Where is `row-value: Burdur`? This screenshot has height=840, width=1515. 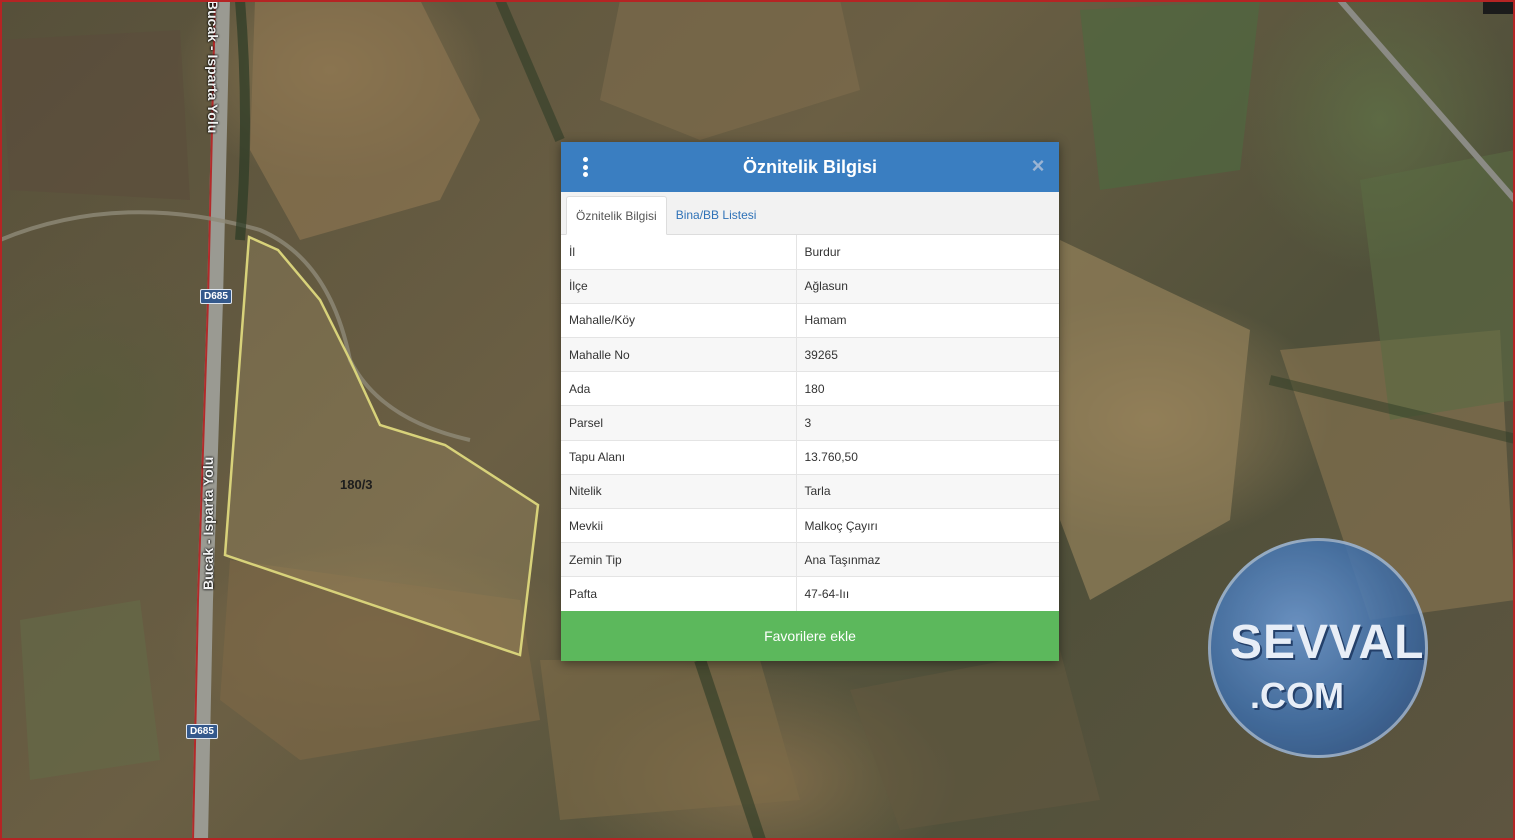 row-value: Burdur is located at coordinates (927, 252).